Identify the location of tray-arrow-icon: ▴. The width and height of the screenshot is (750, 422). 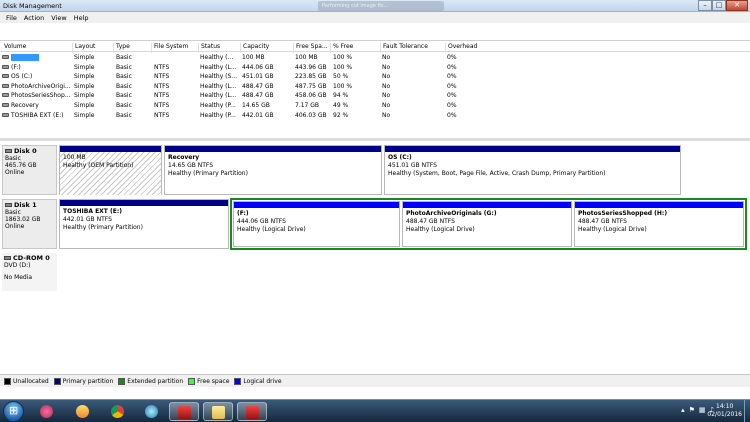
(683, 410).